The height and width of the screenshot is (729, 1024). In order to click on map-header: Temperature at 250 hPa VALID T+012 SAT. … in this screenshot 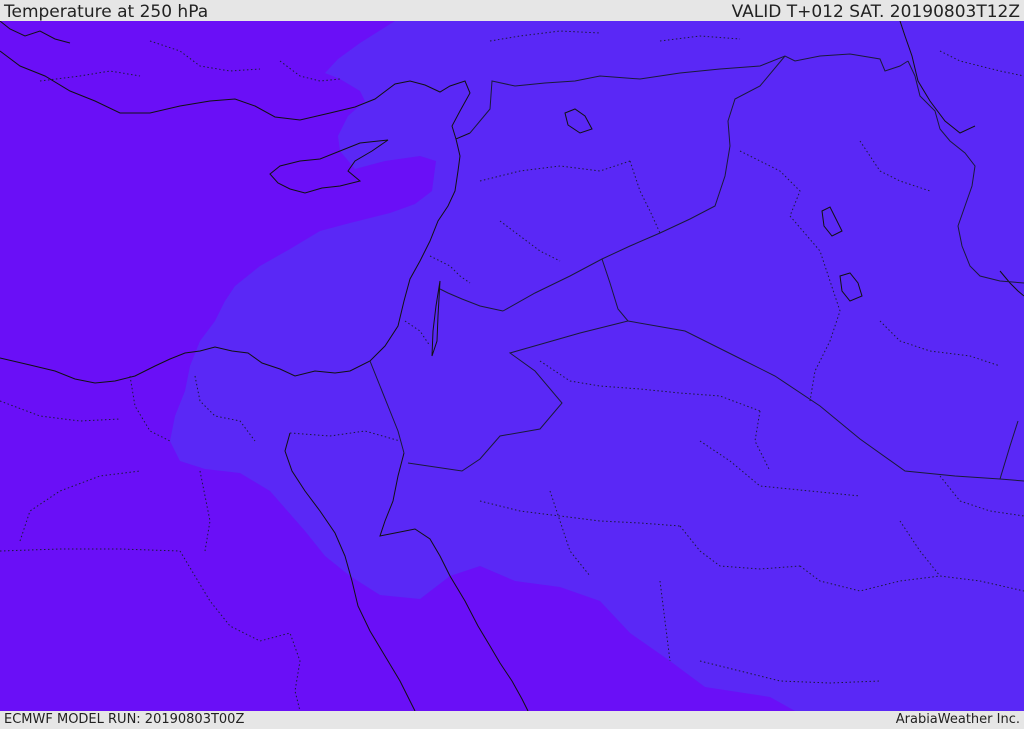, I will do `click(512, 10)`.